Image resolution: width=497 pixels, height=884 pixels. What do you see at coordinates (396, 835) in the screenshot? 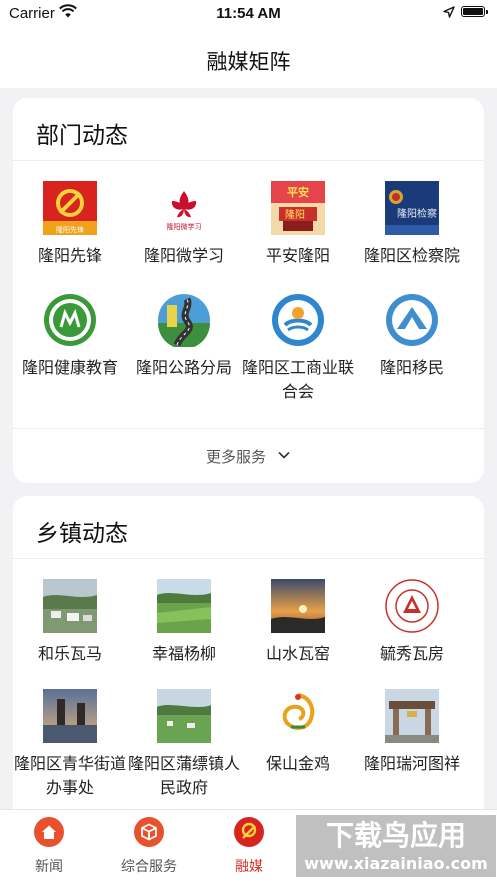
I see `svg-text: 下载鸟应用` at bounding box center [396, 835].